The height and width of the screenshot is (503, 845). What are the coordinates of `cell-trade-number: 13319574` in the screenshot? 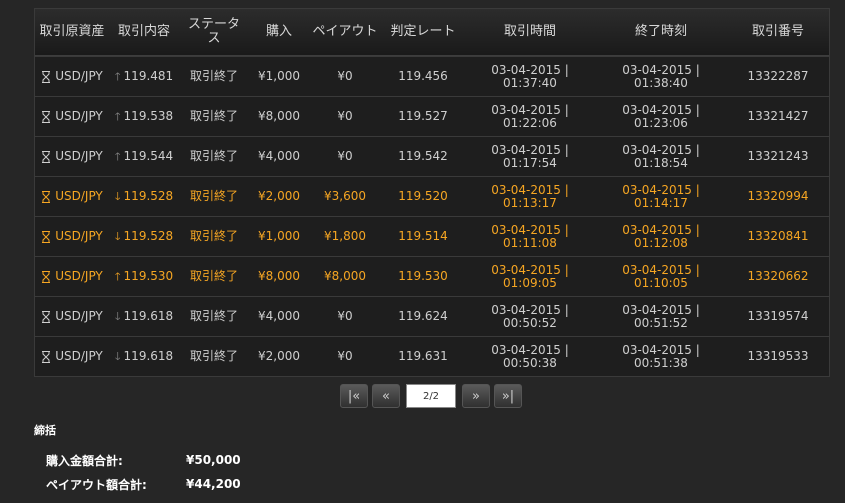 It's located at (778, 316).